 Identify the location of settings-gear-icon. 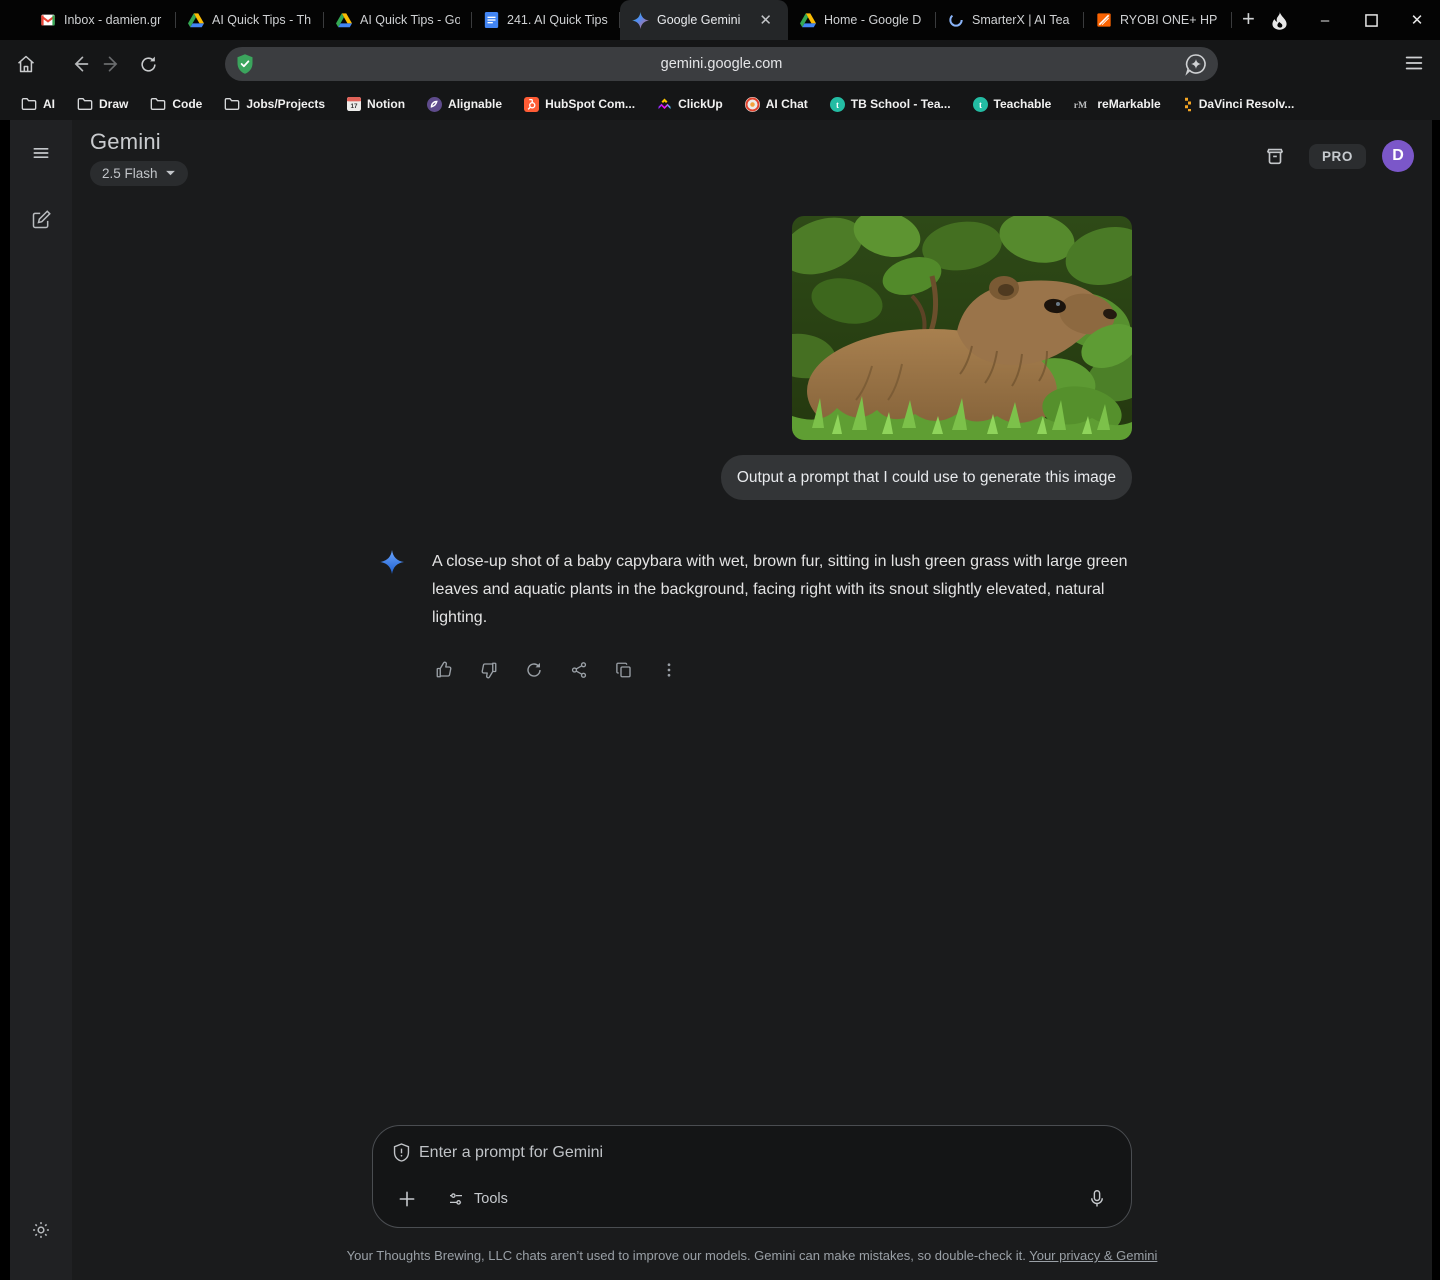
(41, 1230).